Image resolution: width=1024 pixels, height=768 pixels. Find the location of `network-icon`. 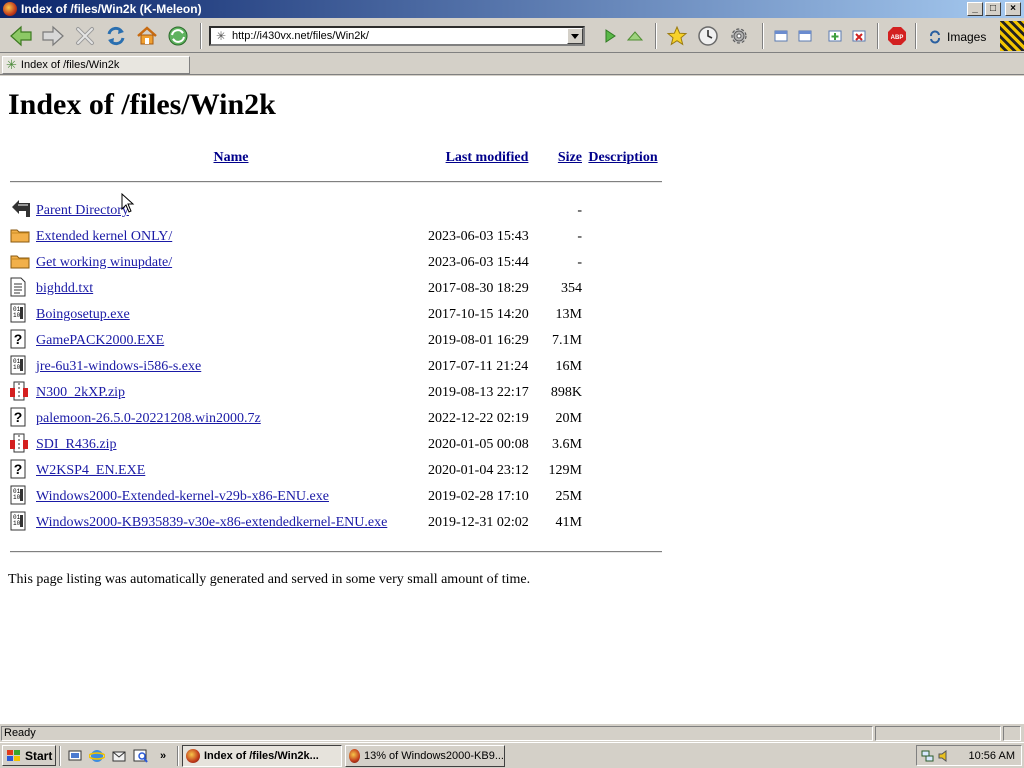

network-icon is located at coordinates (928, 756).